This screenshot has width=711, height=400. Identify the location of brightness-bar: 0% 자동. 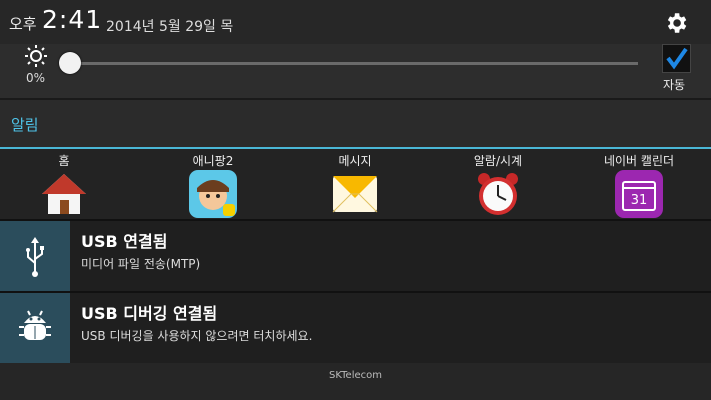
(355, 72).